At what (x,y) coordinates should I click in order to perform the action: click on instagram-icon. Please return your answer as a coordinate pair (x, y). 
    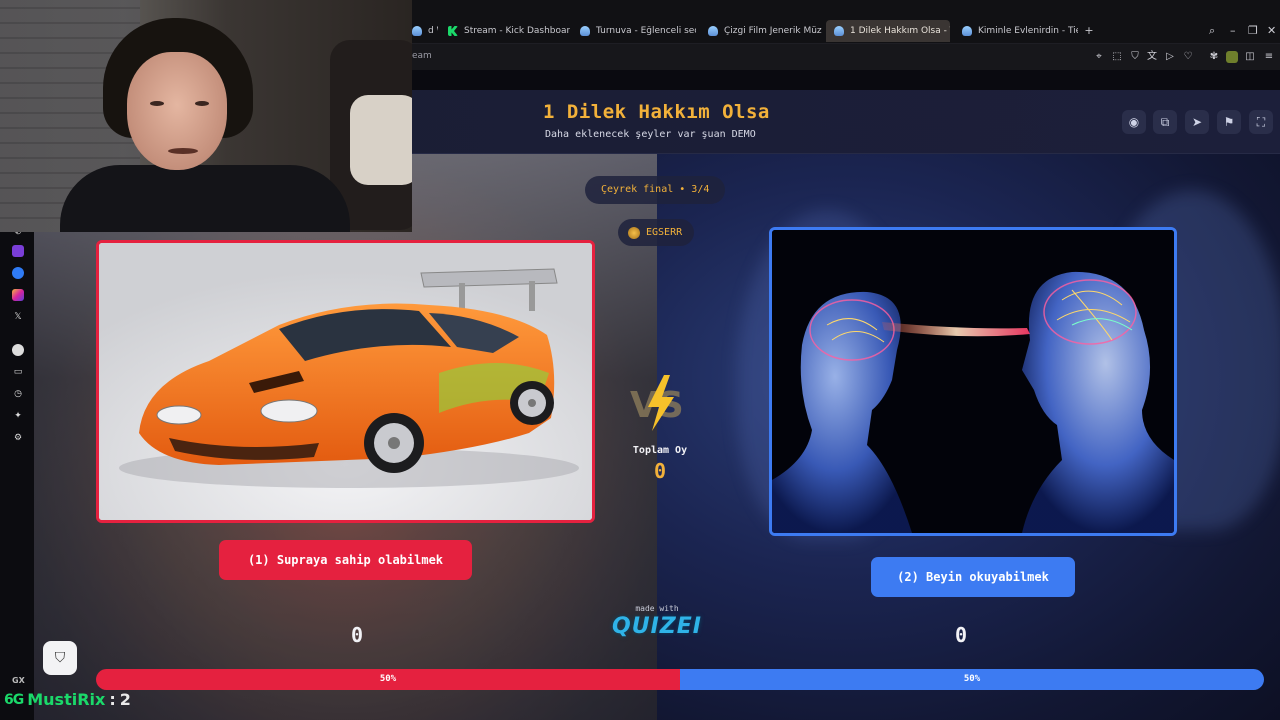
    Looking at the image, I should click on (18, 295).